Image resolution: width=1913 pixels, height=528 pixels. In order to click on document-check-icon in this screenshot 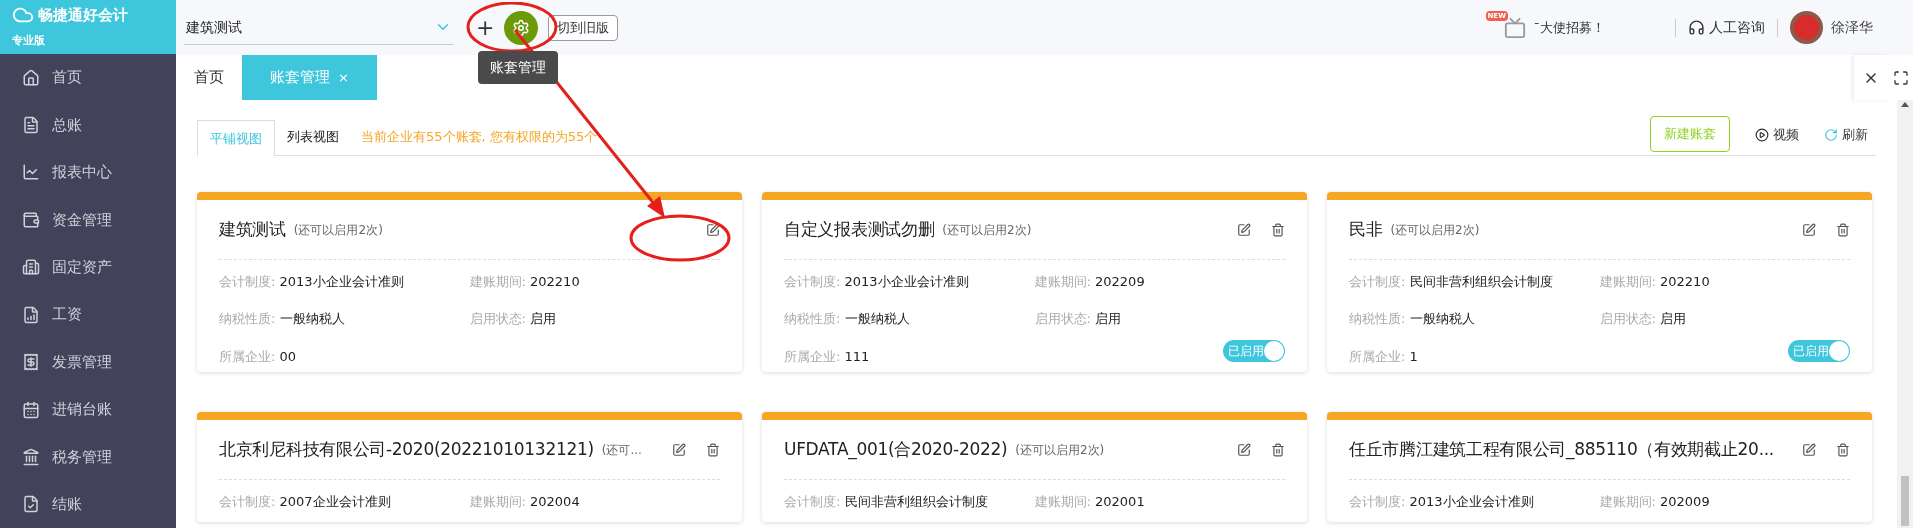, I will do `click(31, 504)`.